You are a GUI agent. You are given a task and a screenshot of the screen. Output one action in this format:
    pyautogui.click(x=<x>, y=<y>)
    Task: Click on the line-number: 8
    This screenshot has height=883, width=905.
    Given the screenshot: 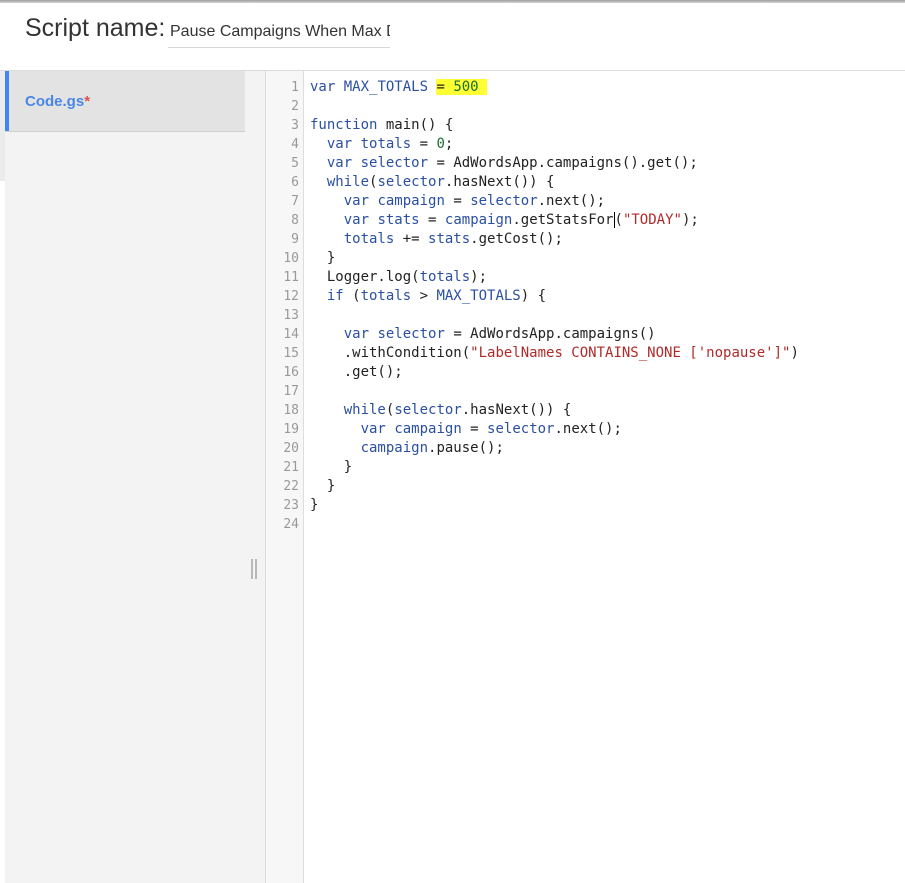 What is the action you would take?
    pyautogui.click(x=295, y=220)
    